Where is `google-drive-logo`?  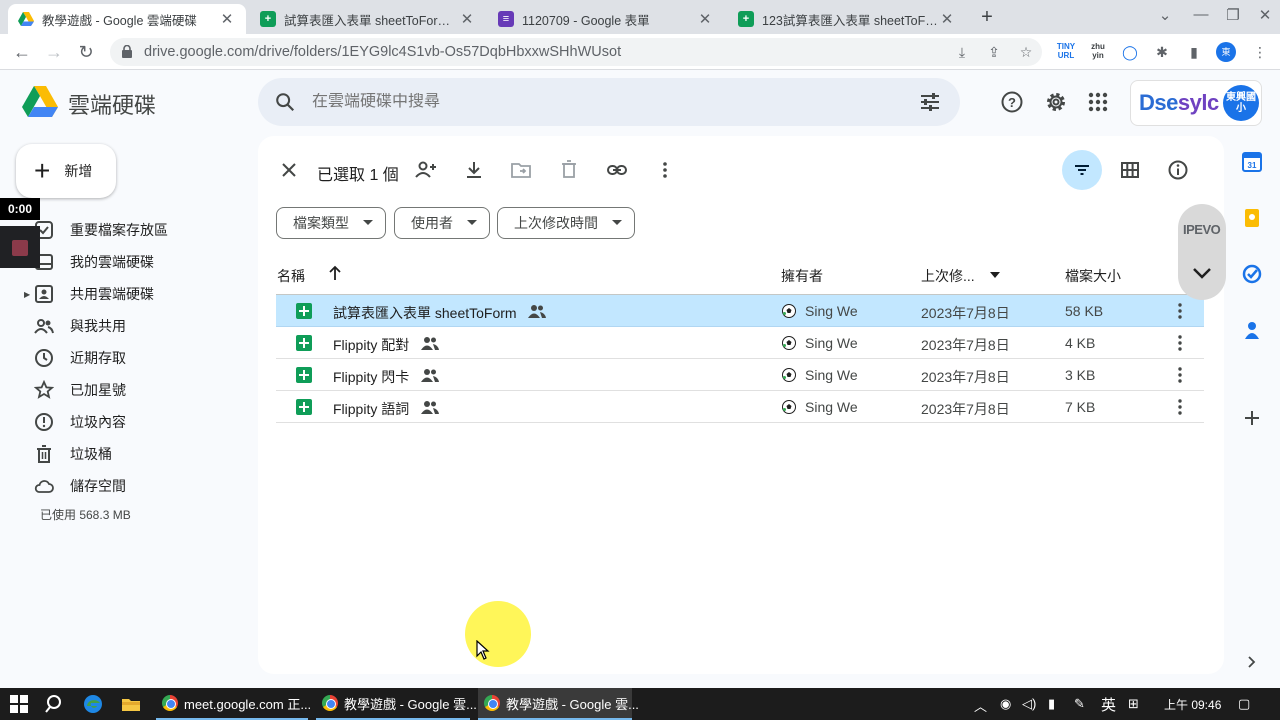 google-drive-logo is located at coordinates (40, 102).